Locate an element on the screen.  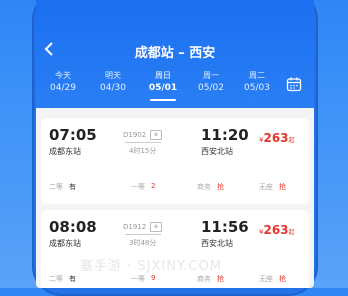
tab-date-0: 今天 04/29 is located at coordinates (63, 82).